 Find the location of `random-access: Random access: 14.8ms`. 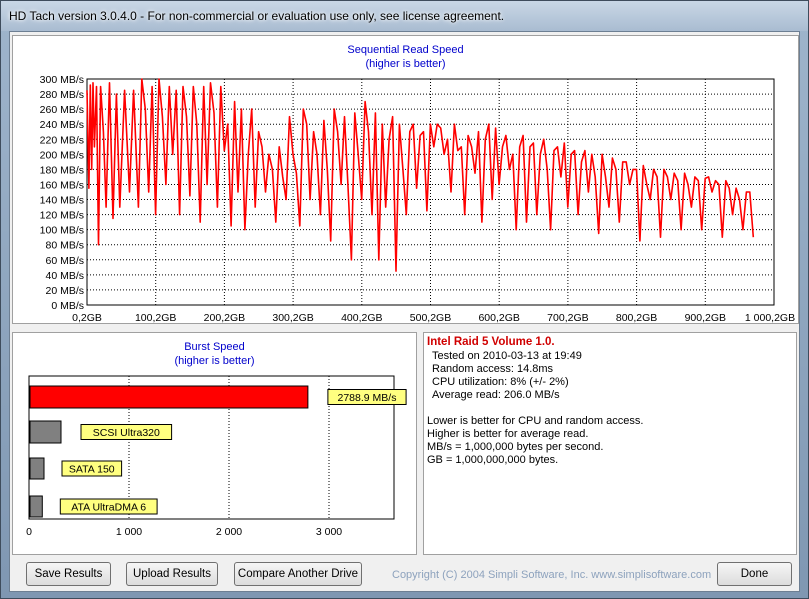

random-access: Random access: 14.8ms is located at coordinates (493, 369).